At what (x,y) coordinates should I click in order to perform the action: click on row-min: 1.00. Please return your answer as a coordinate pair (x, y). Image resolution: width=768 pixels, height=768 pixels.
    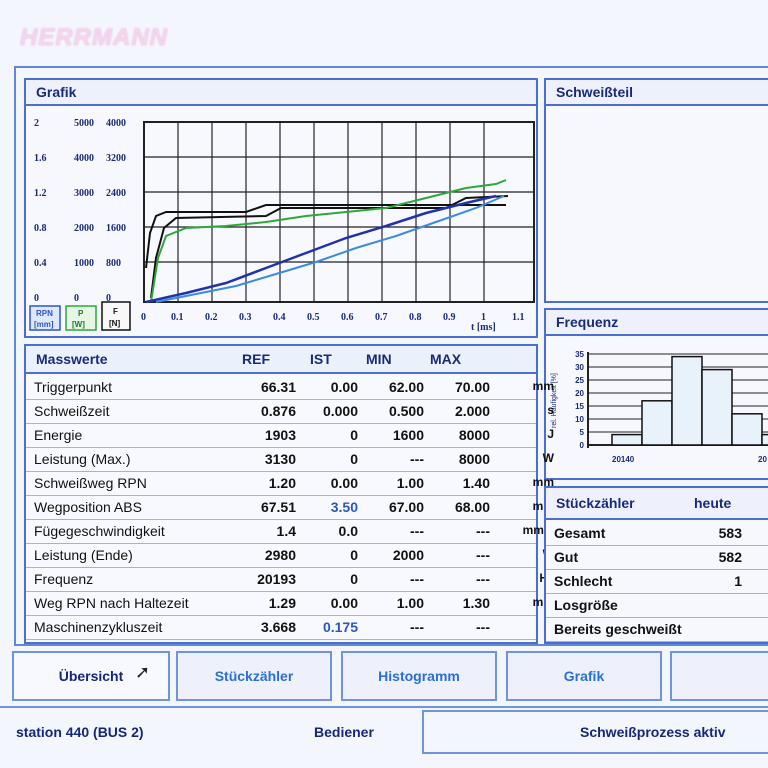
    Looking at the image, I should click on (410, 483).